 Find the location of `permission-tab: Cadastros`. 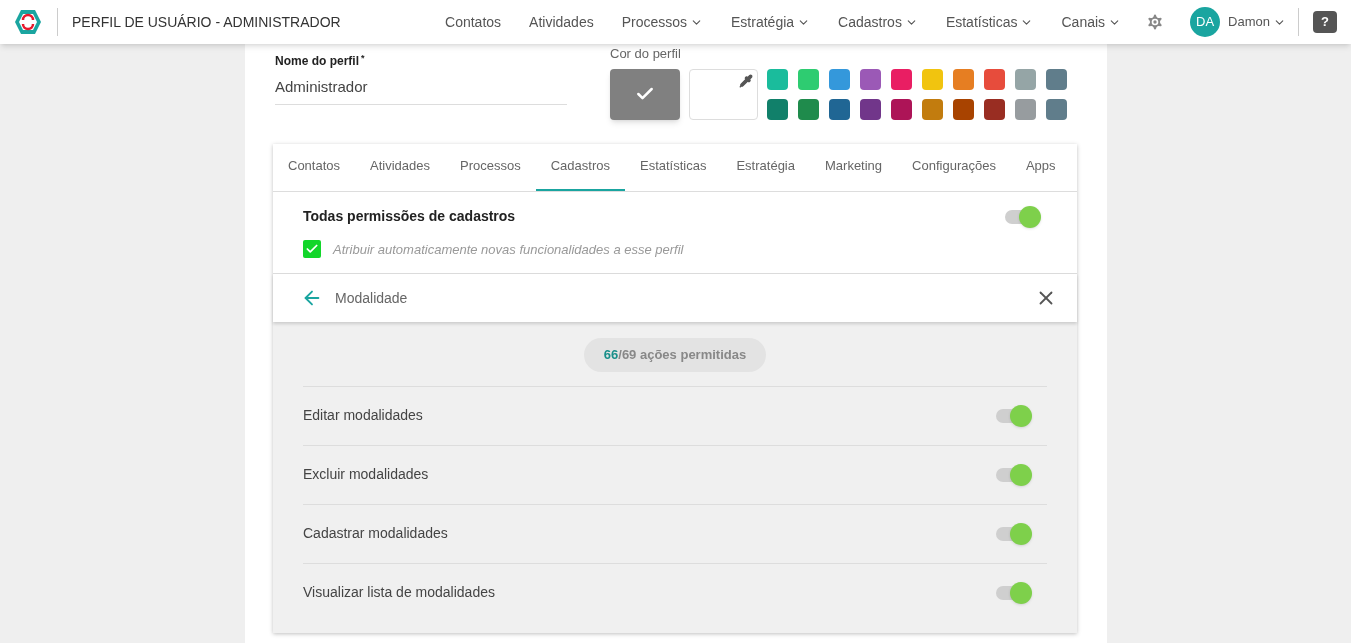

permission-tab: Cadastros is located at coordinates (580, 167).